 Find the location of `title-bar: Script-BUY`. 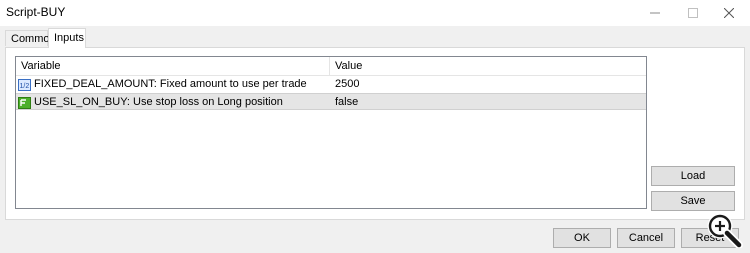

title-bar: Script-BUY is located at coordinates (375, 13).